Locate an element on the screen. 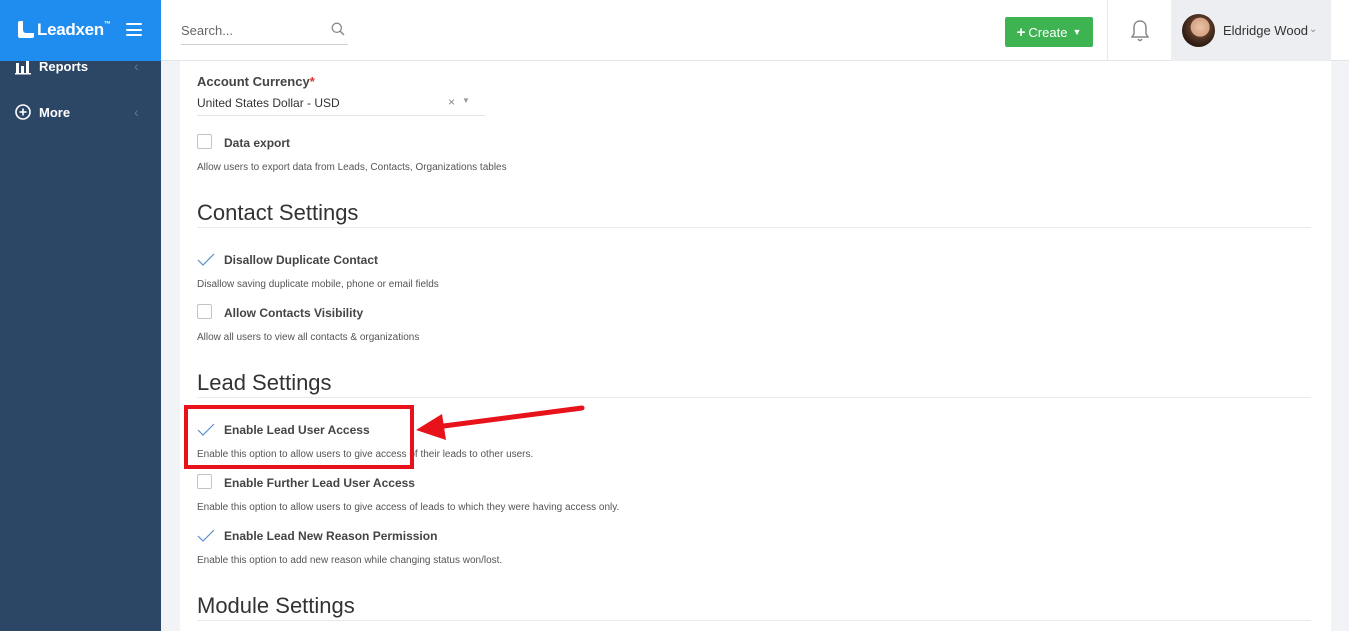 The height and width of the screenshot is (631, 1349). sidebar-item-reports: Reports ‹ is located at coordinates (80, 66).